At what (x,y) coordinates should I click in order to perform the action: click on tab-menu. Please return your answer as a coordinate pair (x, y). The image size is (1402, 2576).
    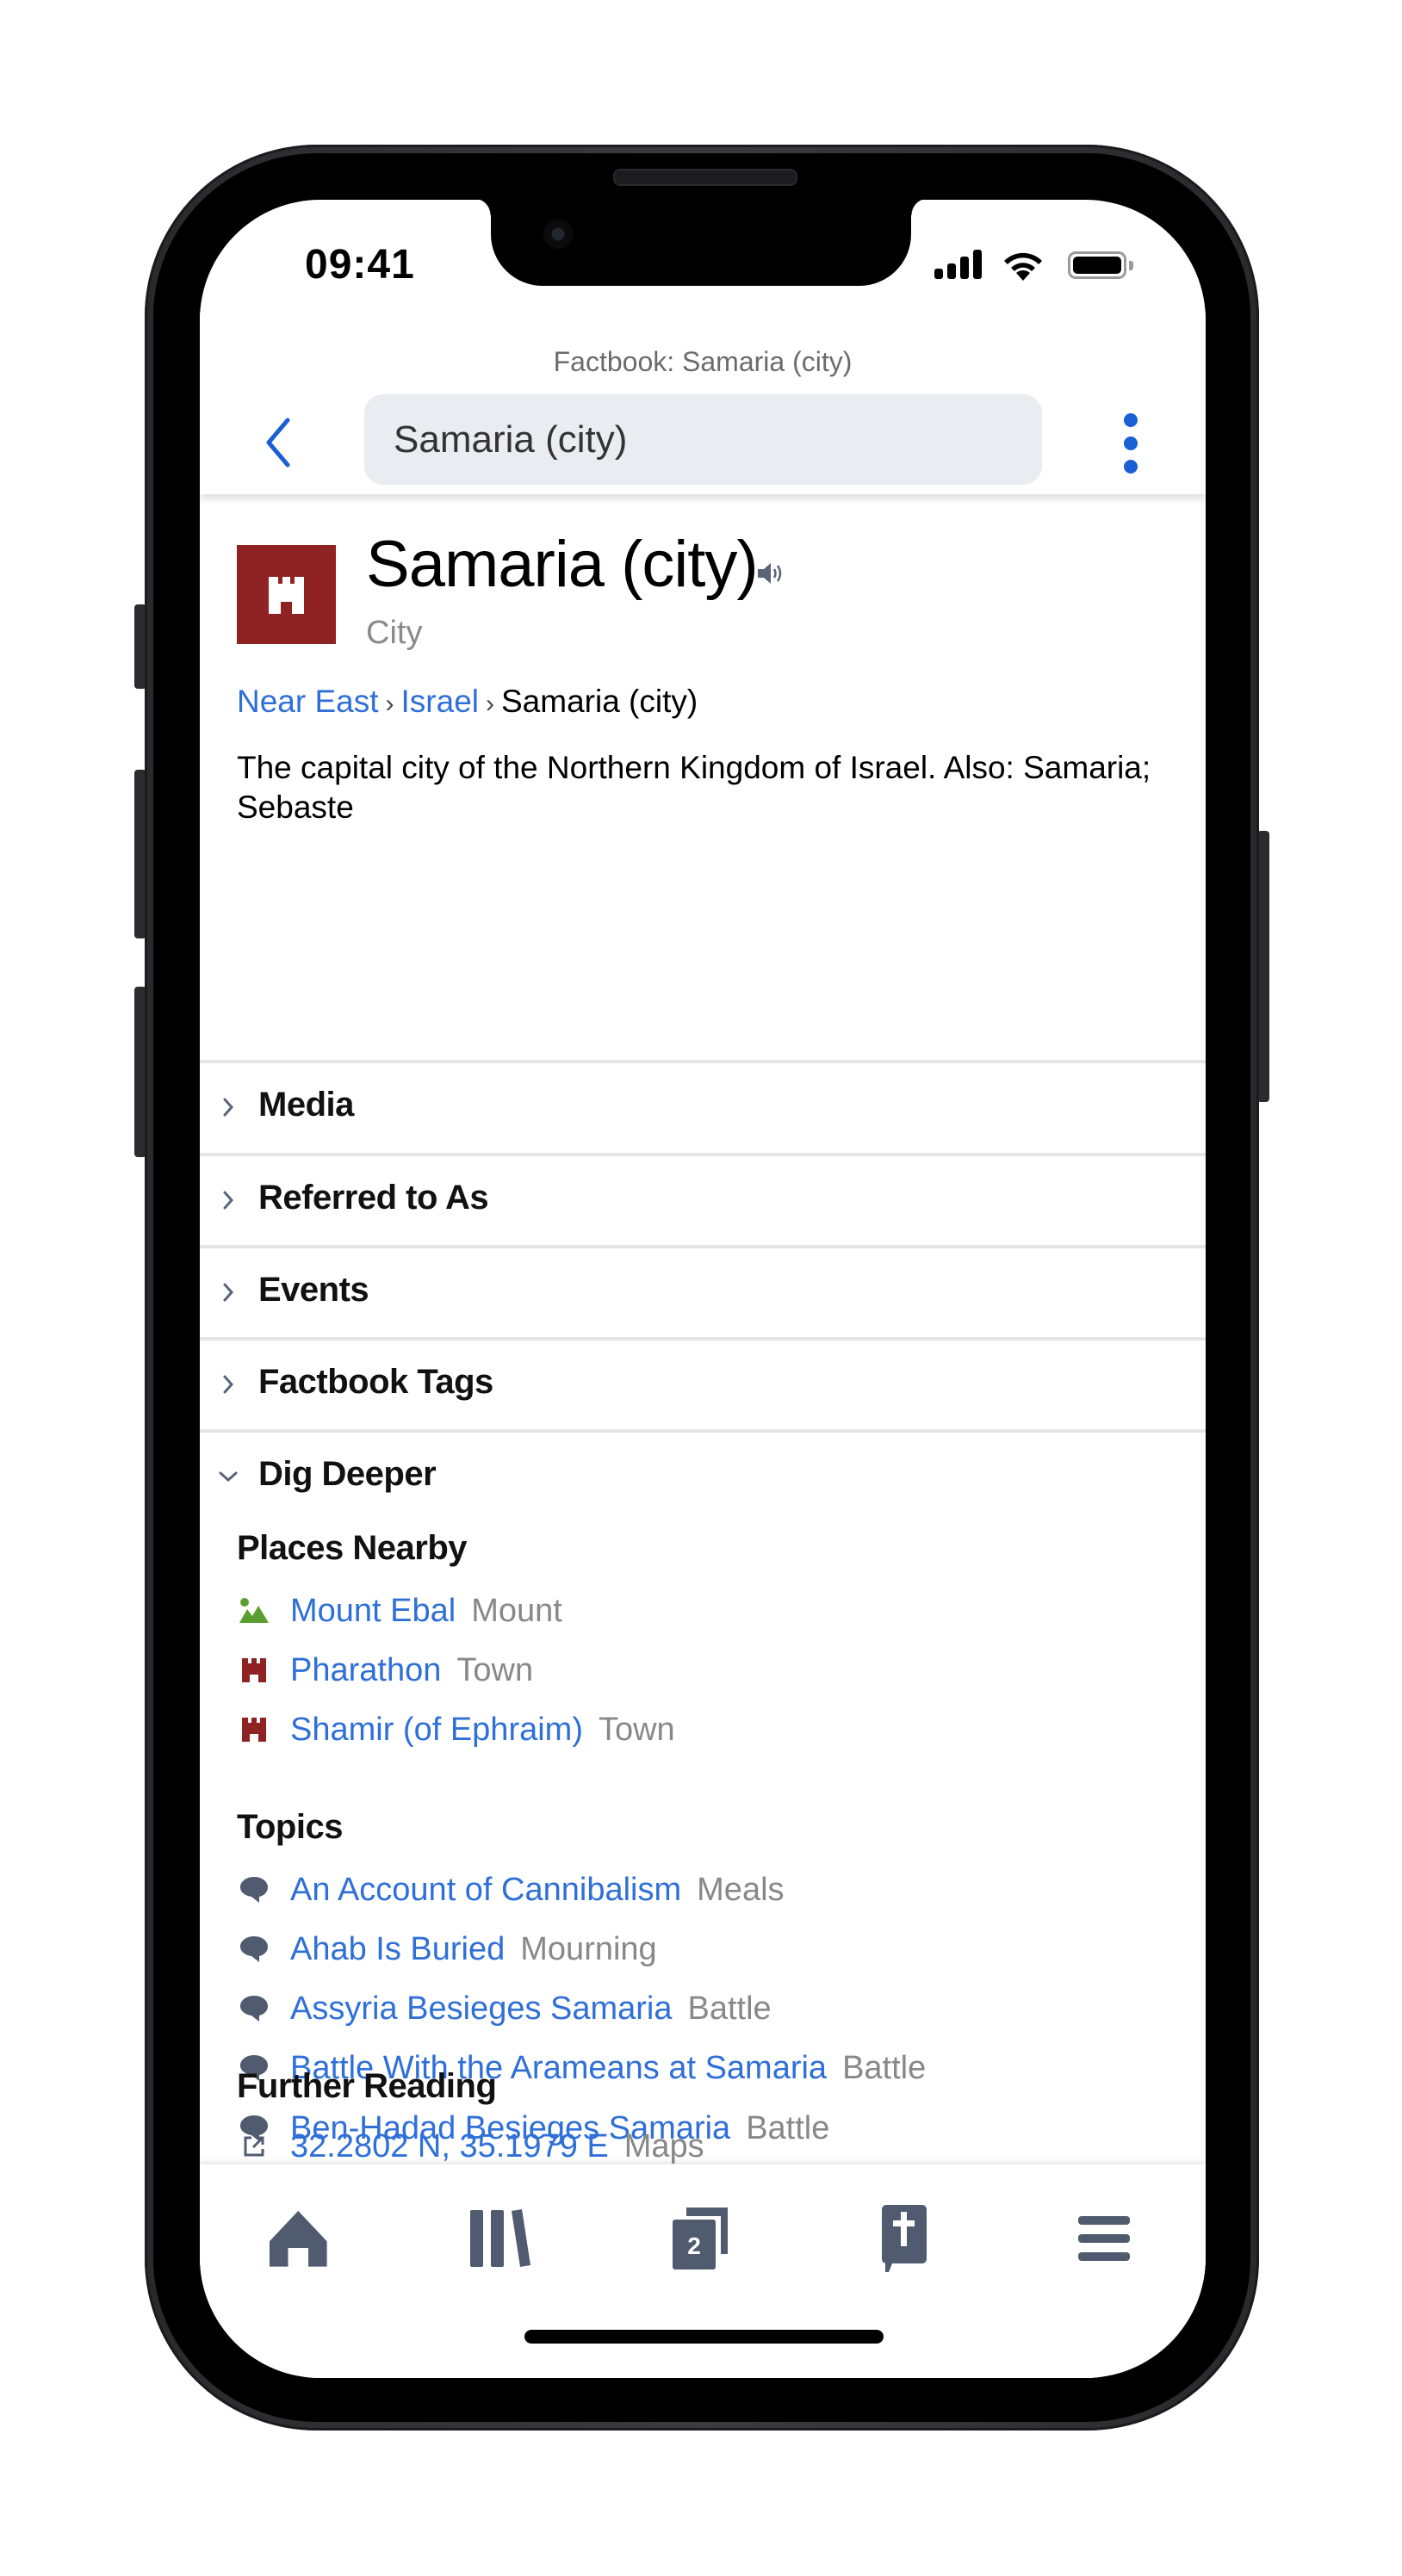
    Looking at the image, I should click on (1104, 2239).